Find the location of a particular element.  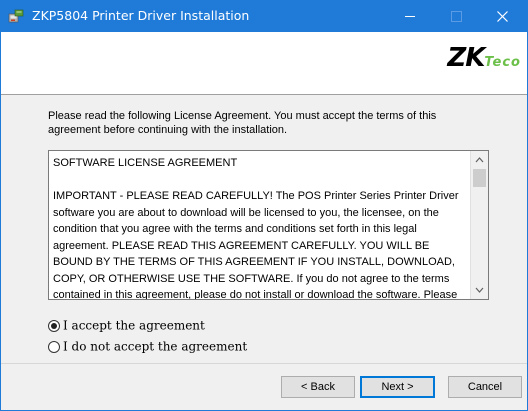

installer-icon is located at coordinates (16, 16).